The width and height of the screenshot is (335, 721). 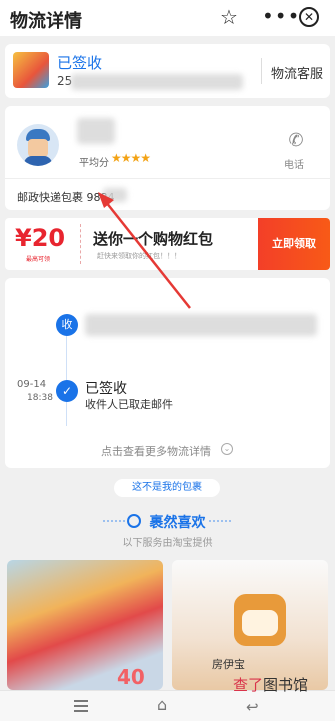 What do you see at coordinates (38, 259) in the screenshot?
I see `coupon-caption: 最高可领` at bounding box center [38, 259].